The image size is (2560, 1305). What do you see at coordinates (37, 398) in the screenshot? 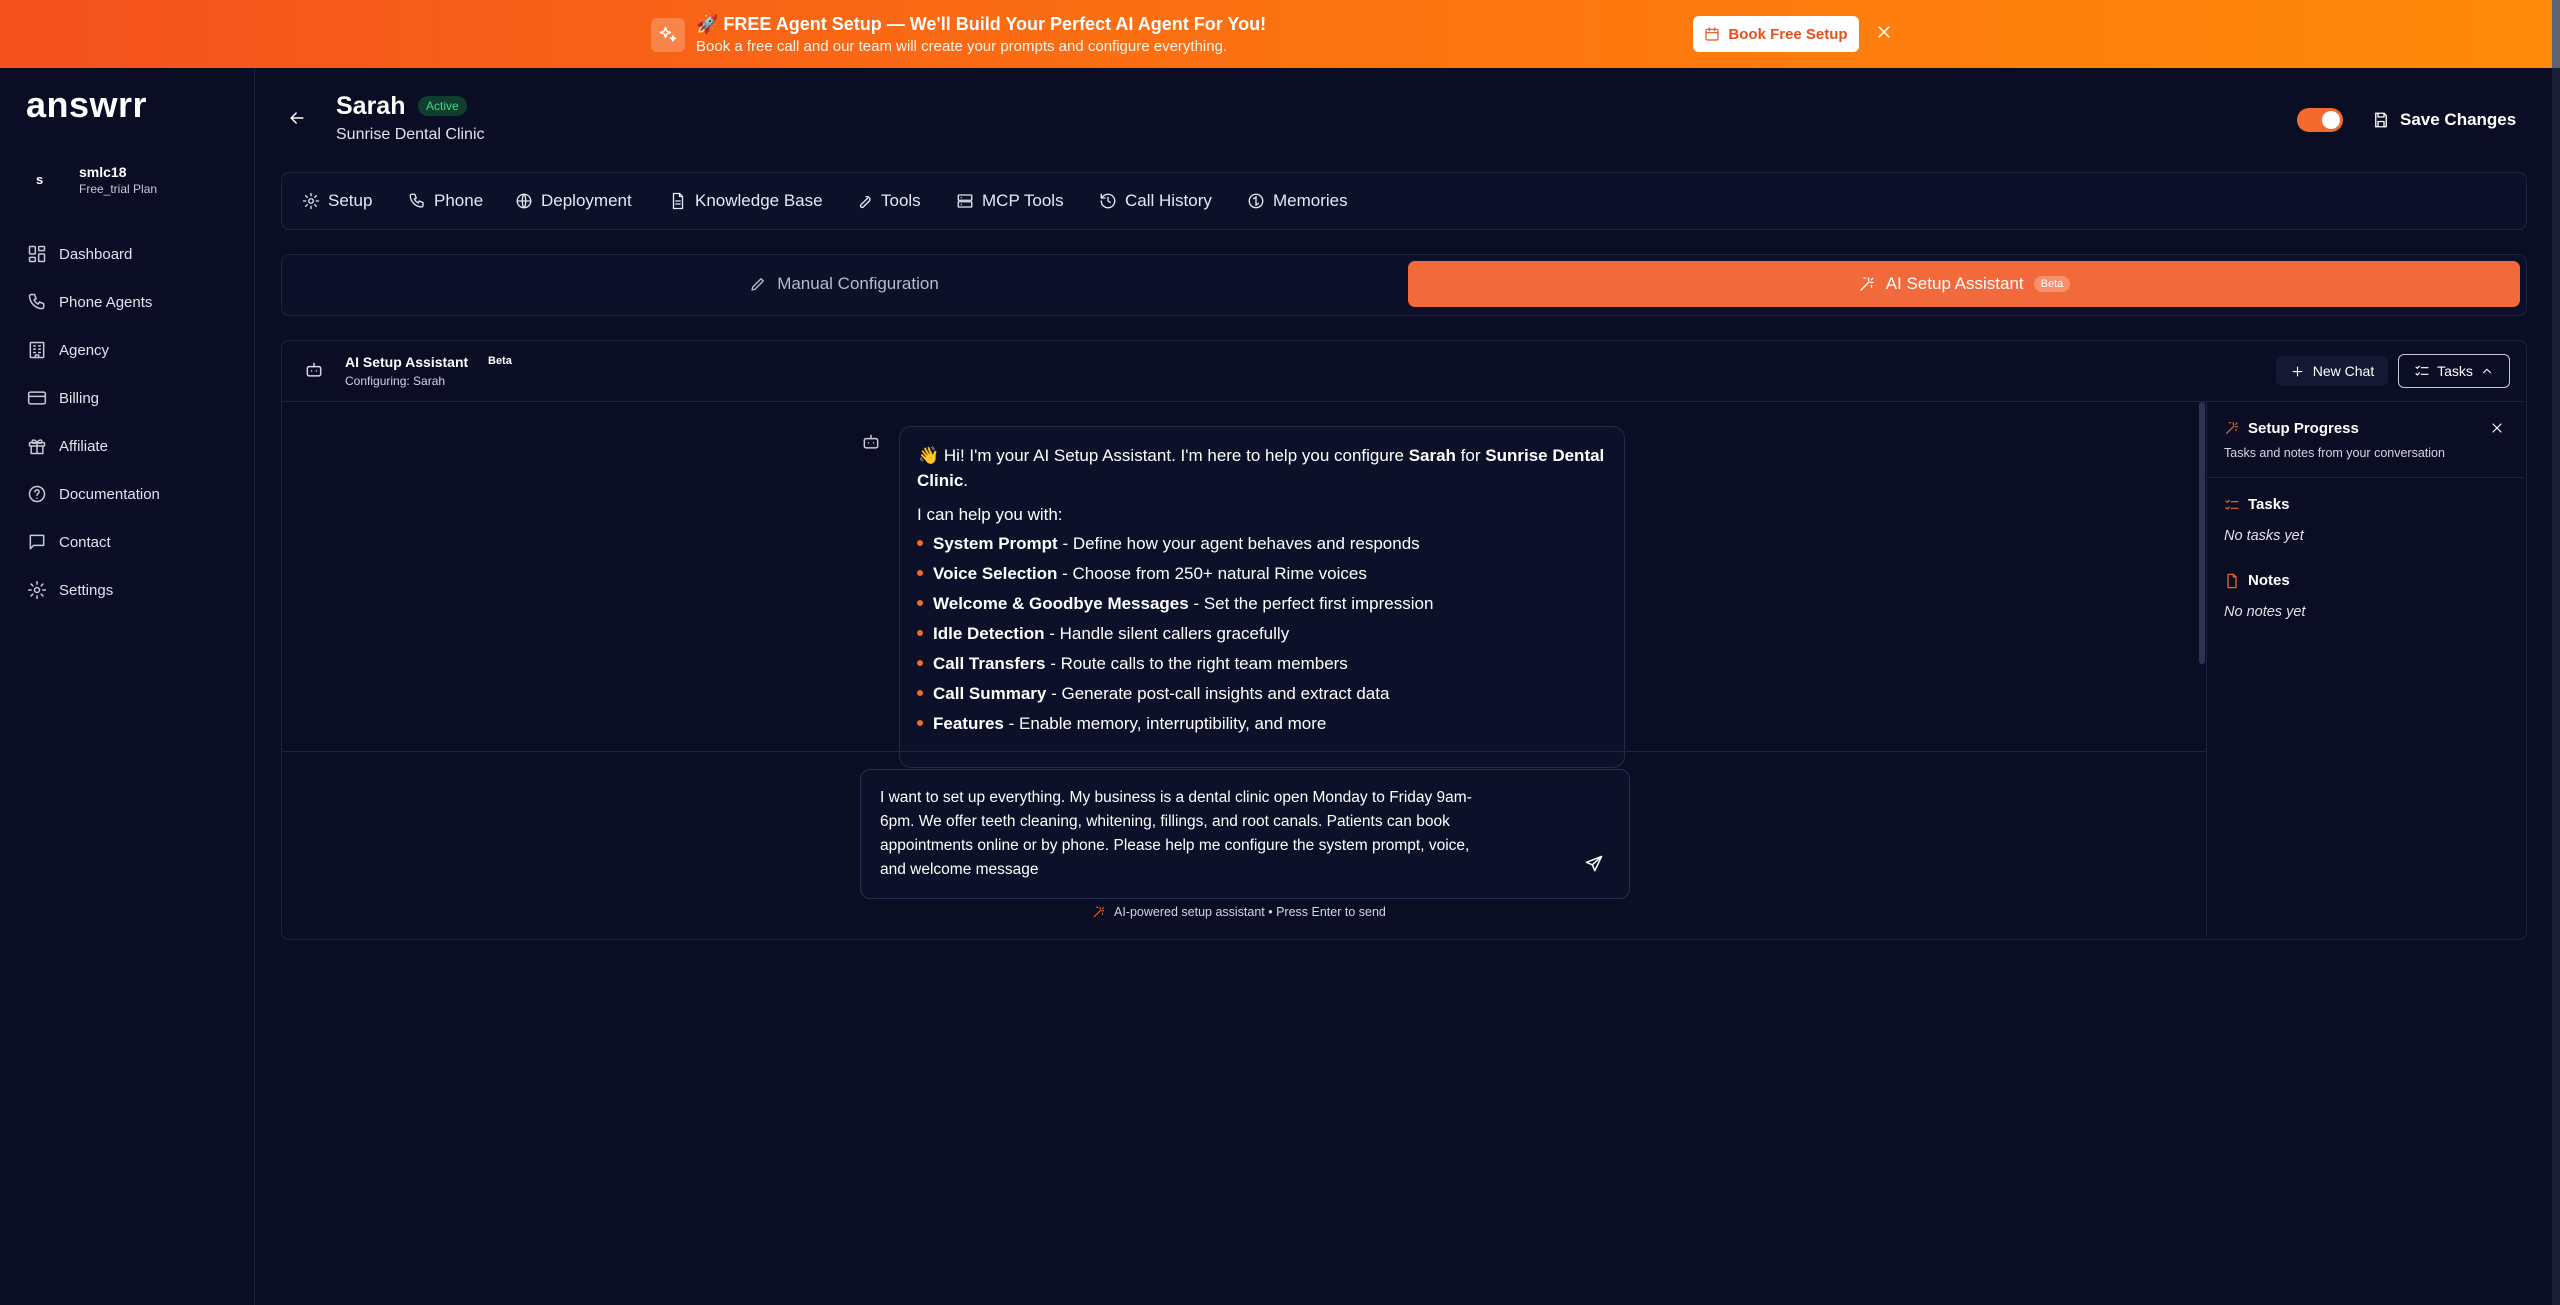
I see `credit-card-icon` at bounding box center [37, 398].